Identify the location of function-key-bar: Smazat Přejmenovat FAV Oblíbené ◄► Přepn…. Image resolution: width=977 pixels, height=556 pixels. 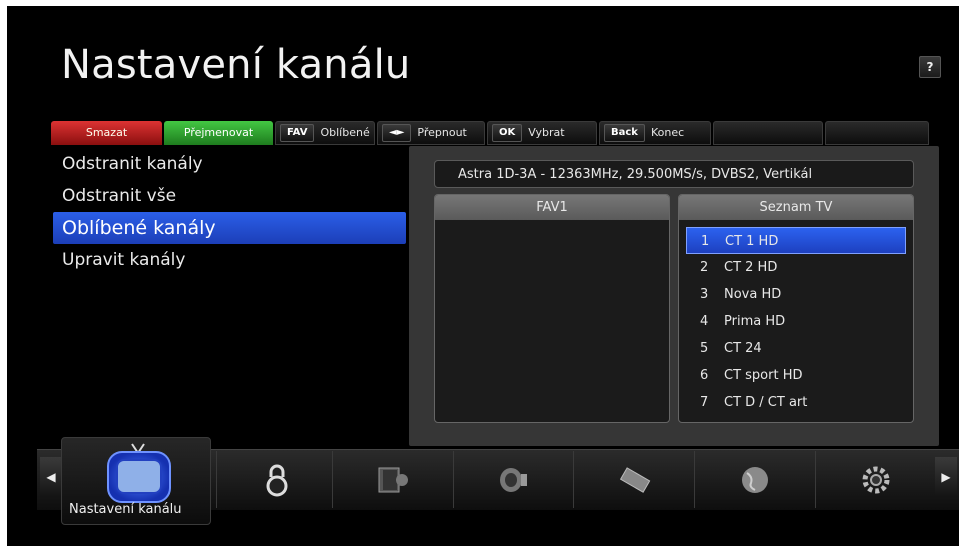
(499, 133).